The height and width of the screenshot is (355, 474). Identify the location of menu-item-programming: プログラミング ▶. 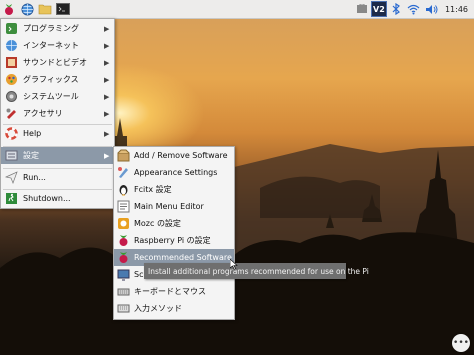
(57, 28).